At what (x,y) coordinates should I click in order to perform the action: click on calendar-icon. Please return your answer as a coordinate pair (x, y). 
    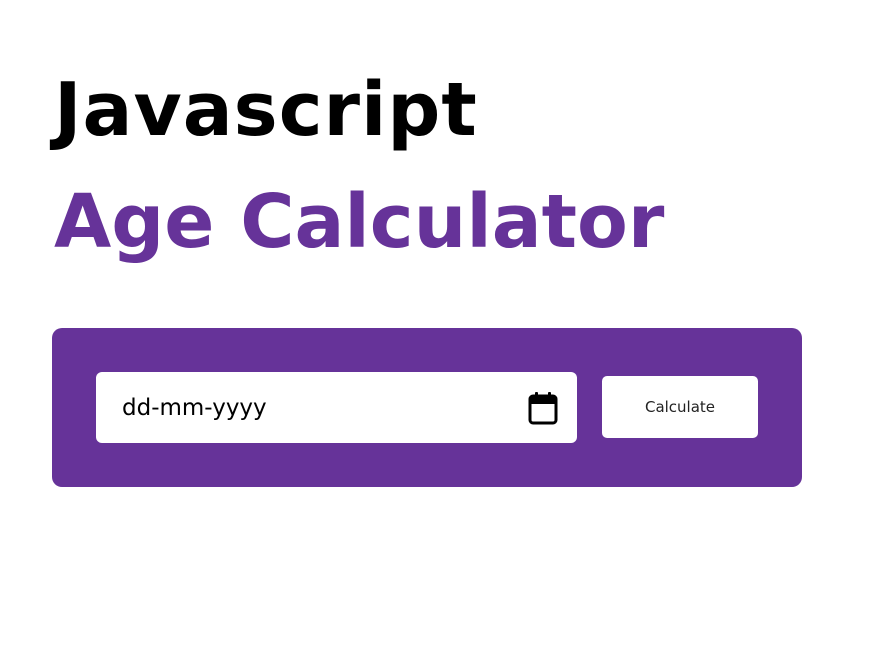
    Looking at the image, I should click on (543, 408).